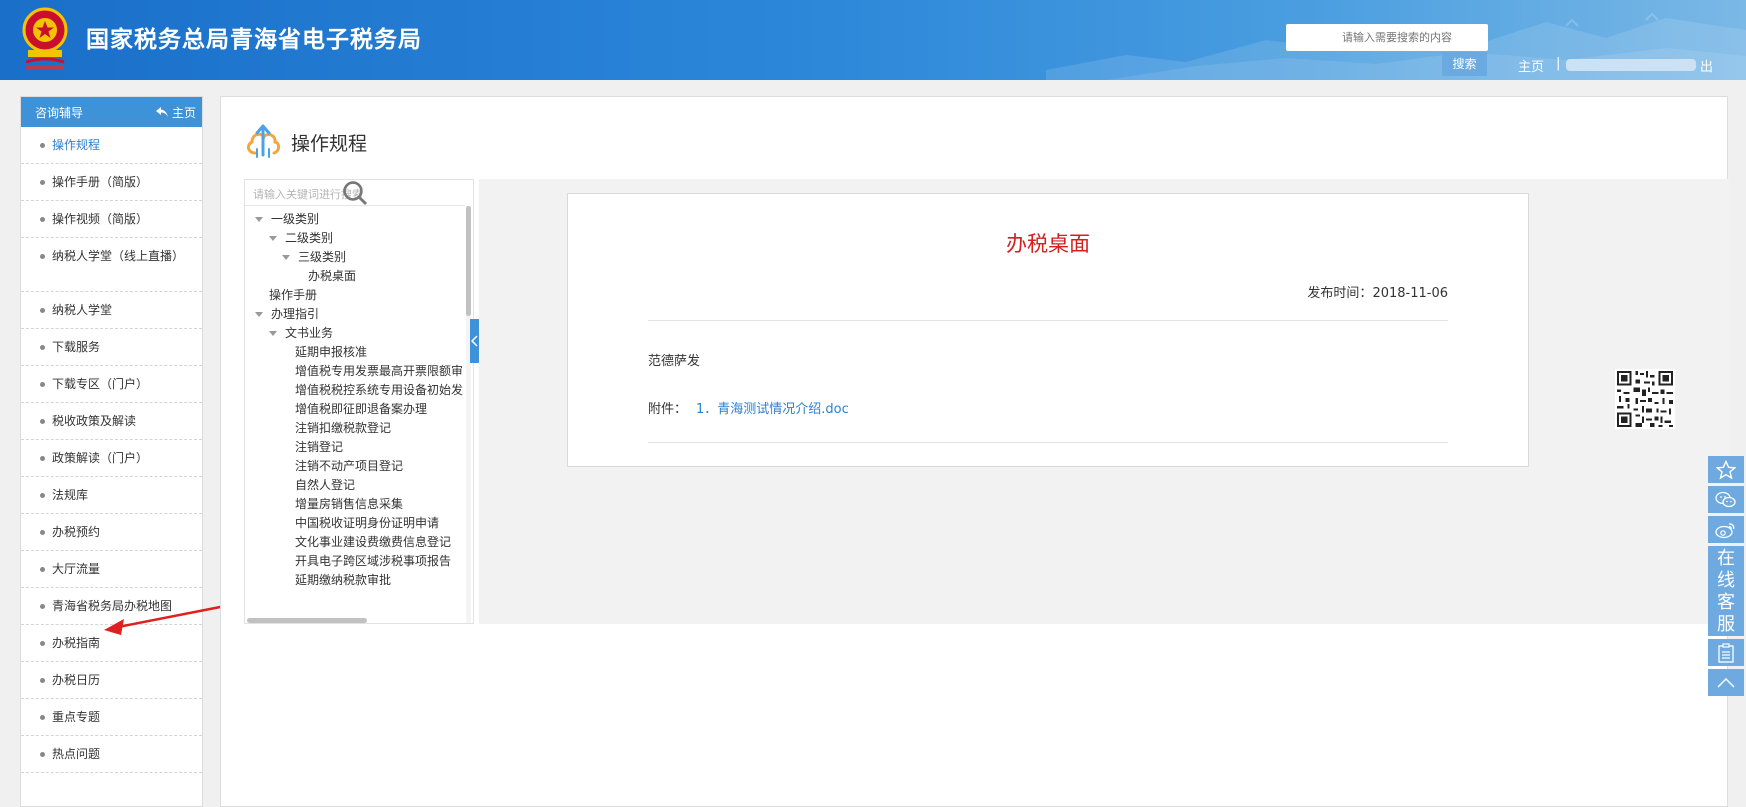 This screenshot has width=1746, height=807. Describe the element at coordinates (325, 484) in the screenshot. I see `tree-node: 自然人登记` at that location.